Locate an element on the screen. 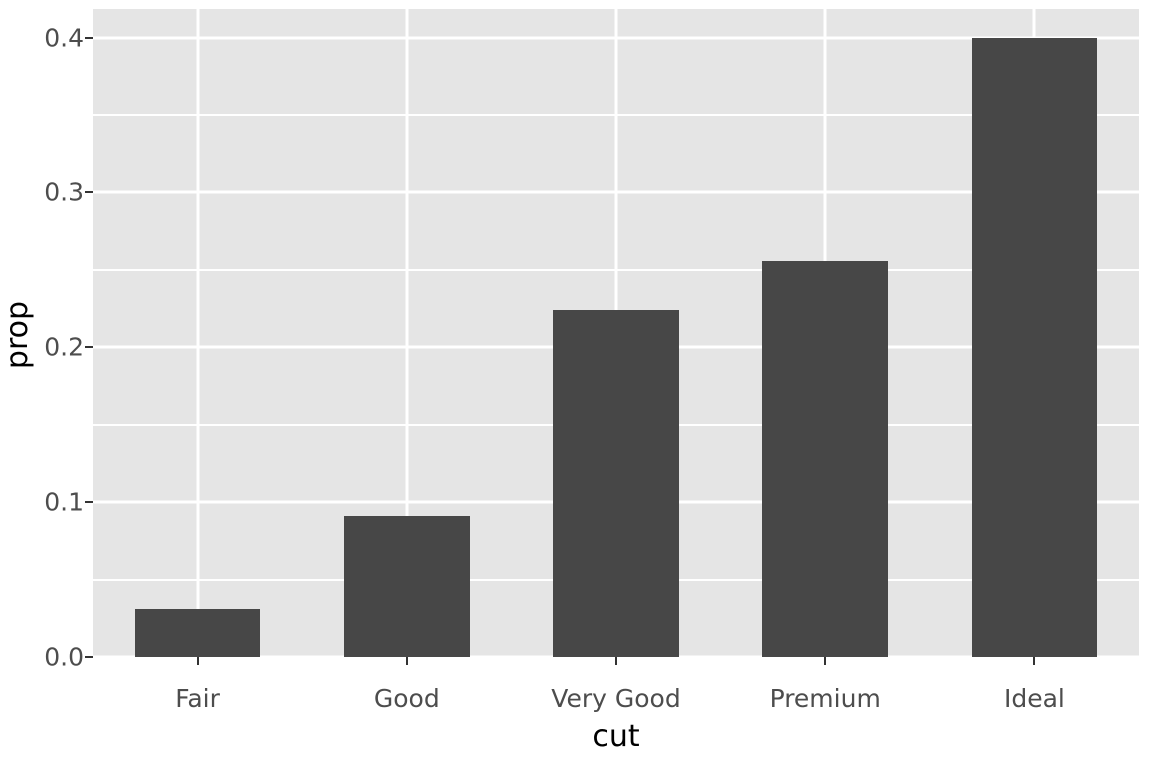 Image resolution: width=1152 pixels, height=768 pixels. x-axis-title: cut is located at coordinates (616, 737).